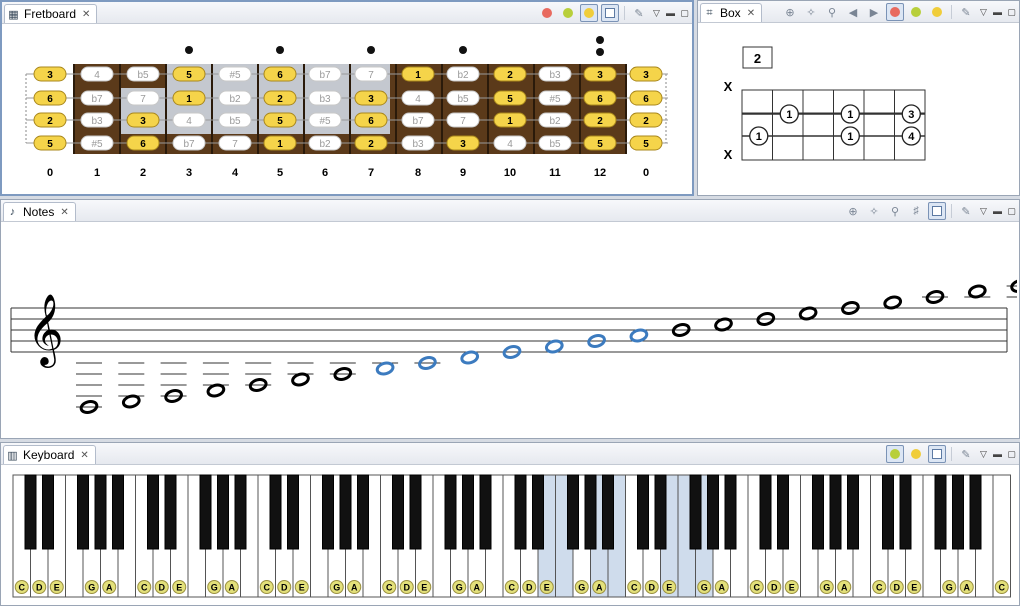 This screenshot has height=606, width=1020. I want to click on tab-fretboard: ▦ Fretboard ✕, so click(51, 13).